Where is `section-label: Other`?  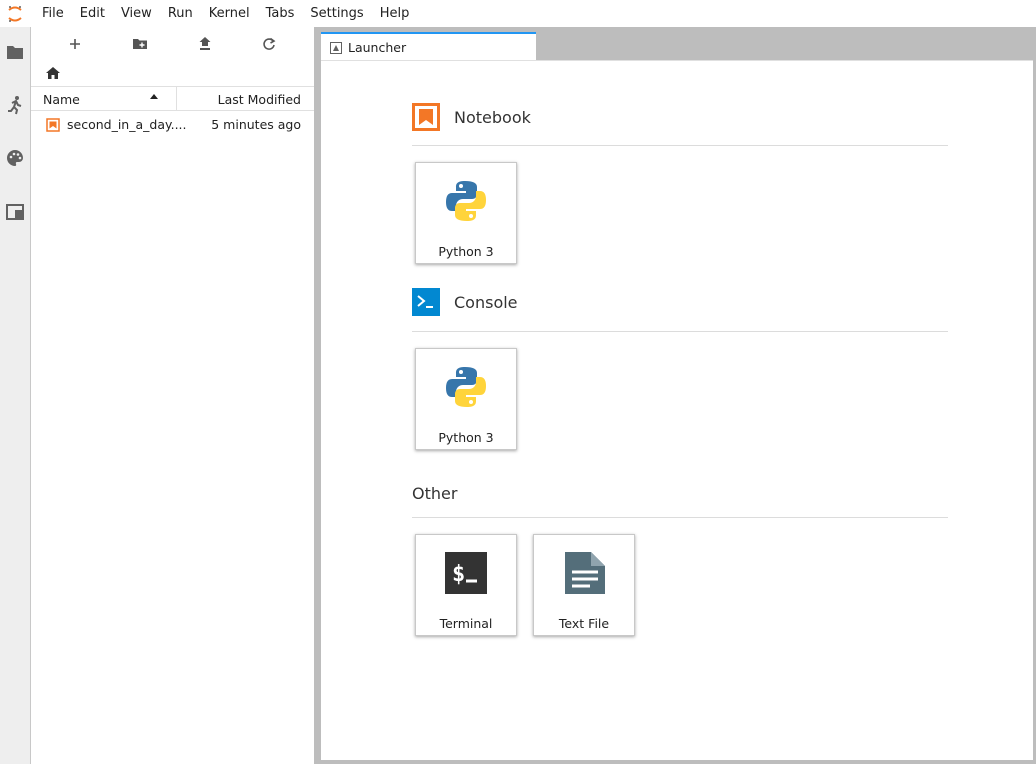 section-label: Other is located at coordinates (435, 493).